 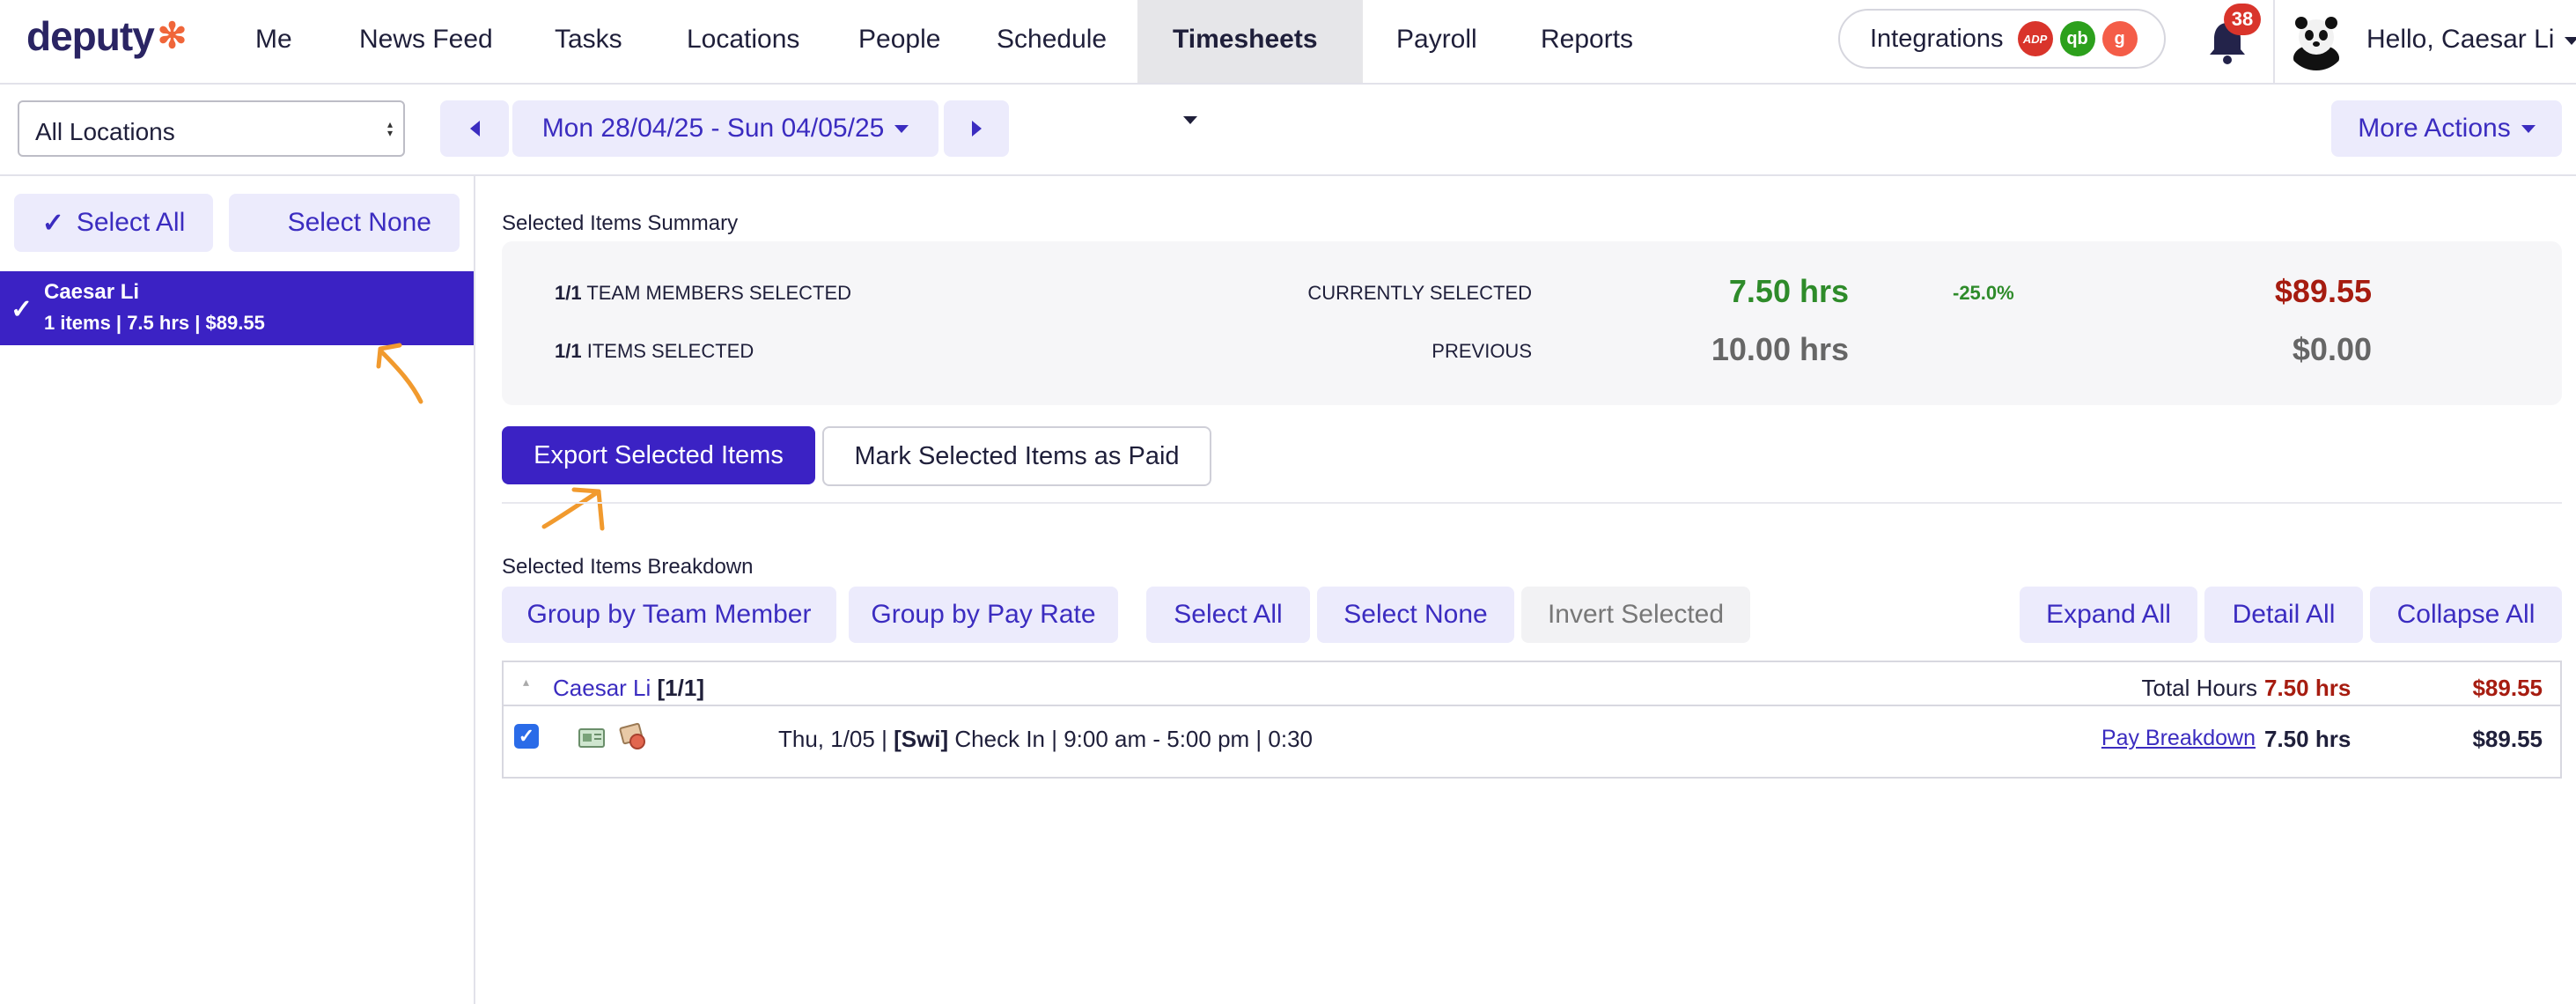 What do you see at coordinates (1587, 41) in the screenshot?
I see `nav-reports: Reports` at bounding box center [1587, 41].